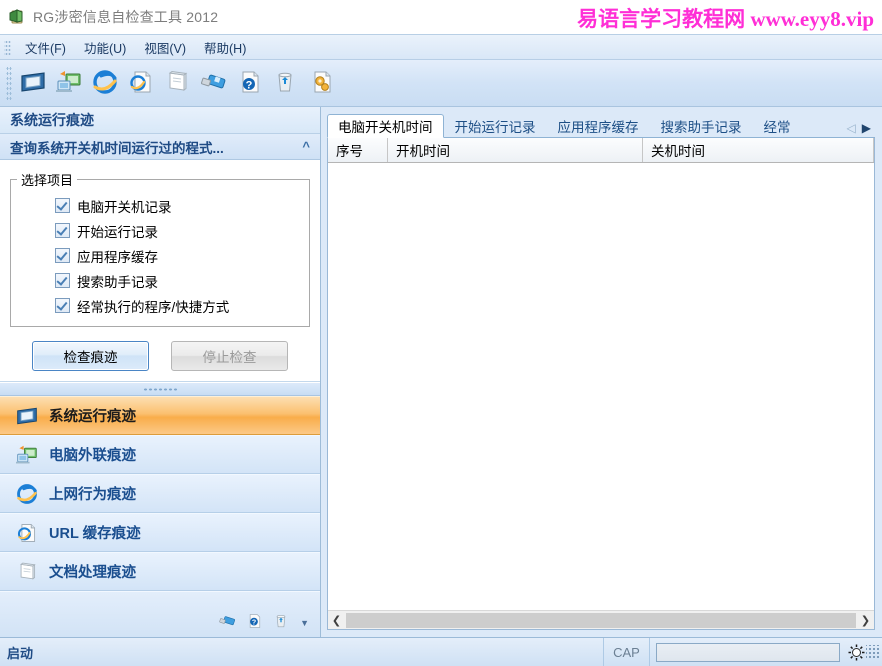  Describe the element at coordinates (62, 205) in the screenshot. I see `checkbox-power-records` at that location.